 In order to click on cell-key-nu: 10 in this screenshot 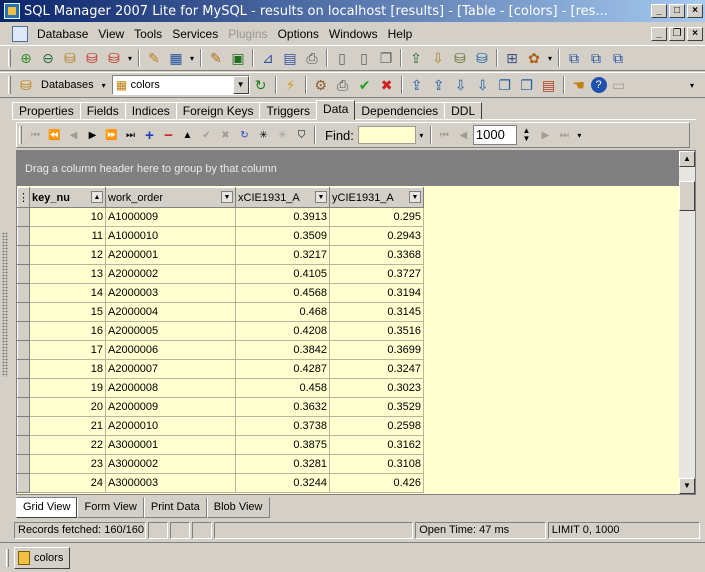, I will do `click(67, 217)`.